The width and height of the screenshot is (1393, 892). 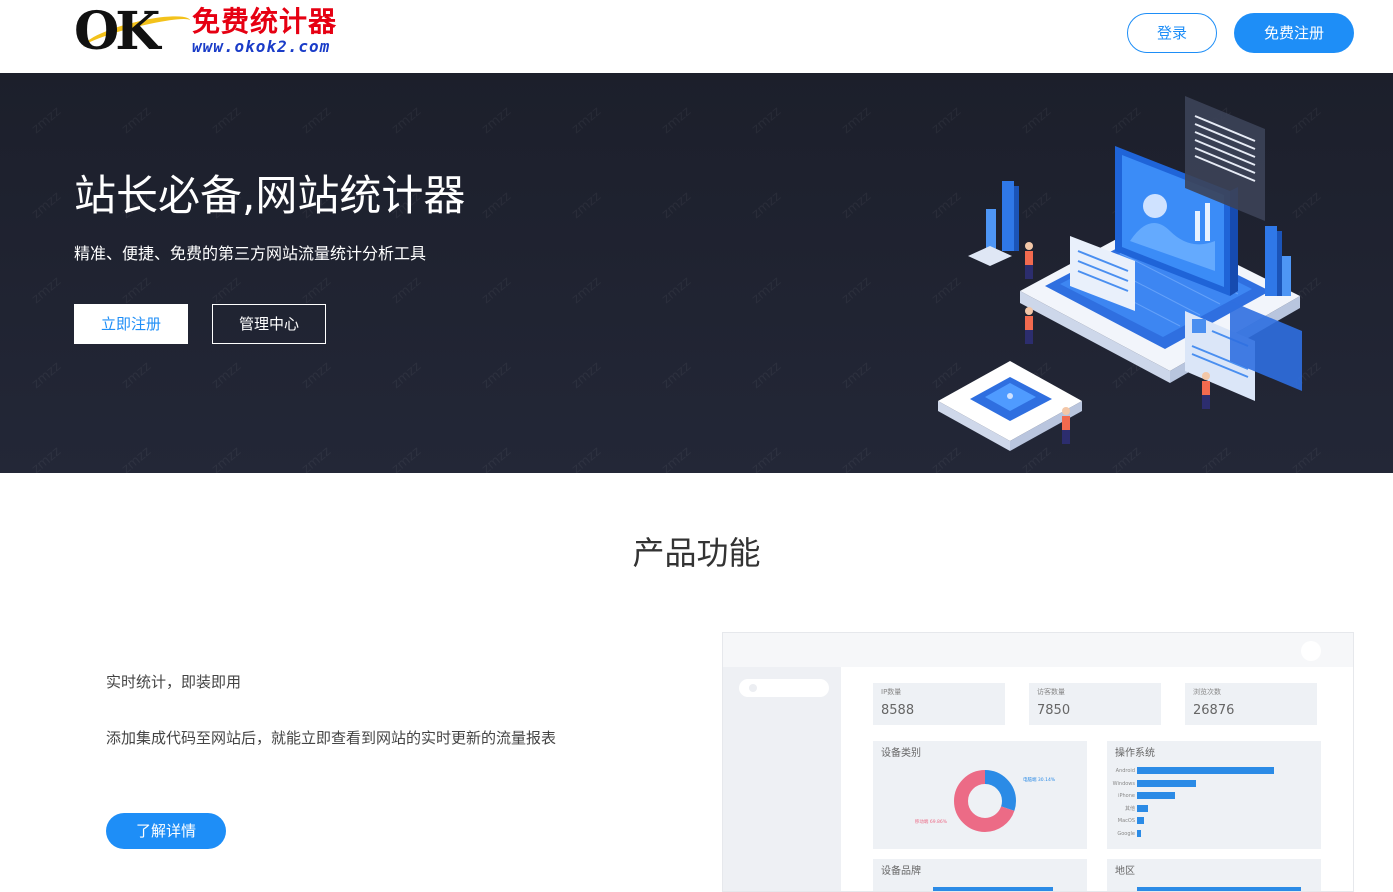 I want to click on stat-value: 8588, so click(x=898, y=710).